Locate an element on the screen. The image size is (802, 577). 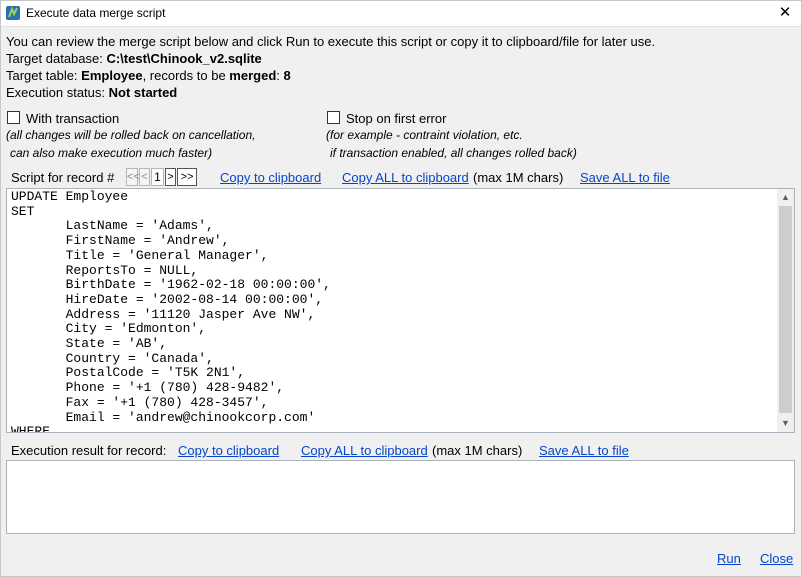
scroll-up-icon: ▲ is located at coordinates (785, 197).